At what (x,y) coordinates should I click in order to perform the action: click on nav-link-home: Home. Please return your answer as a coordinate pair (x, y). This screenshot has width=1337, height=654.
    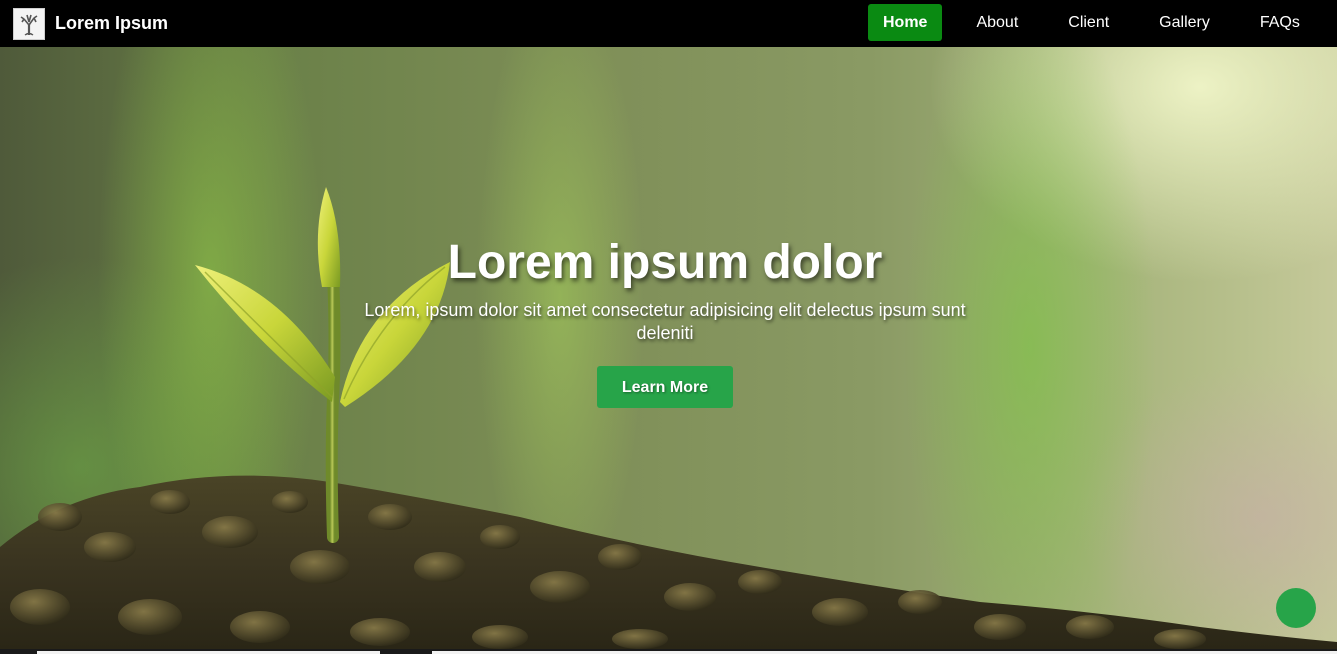
    Looking at the image, I should click on (905, 22).